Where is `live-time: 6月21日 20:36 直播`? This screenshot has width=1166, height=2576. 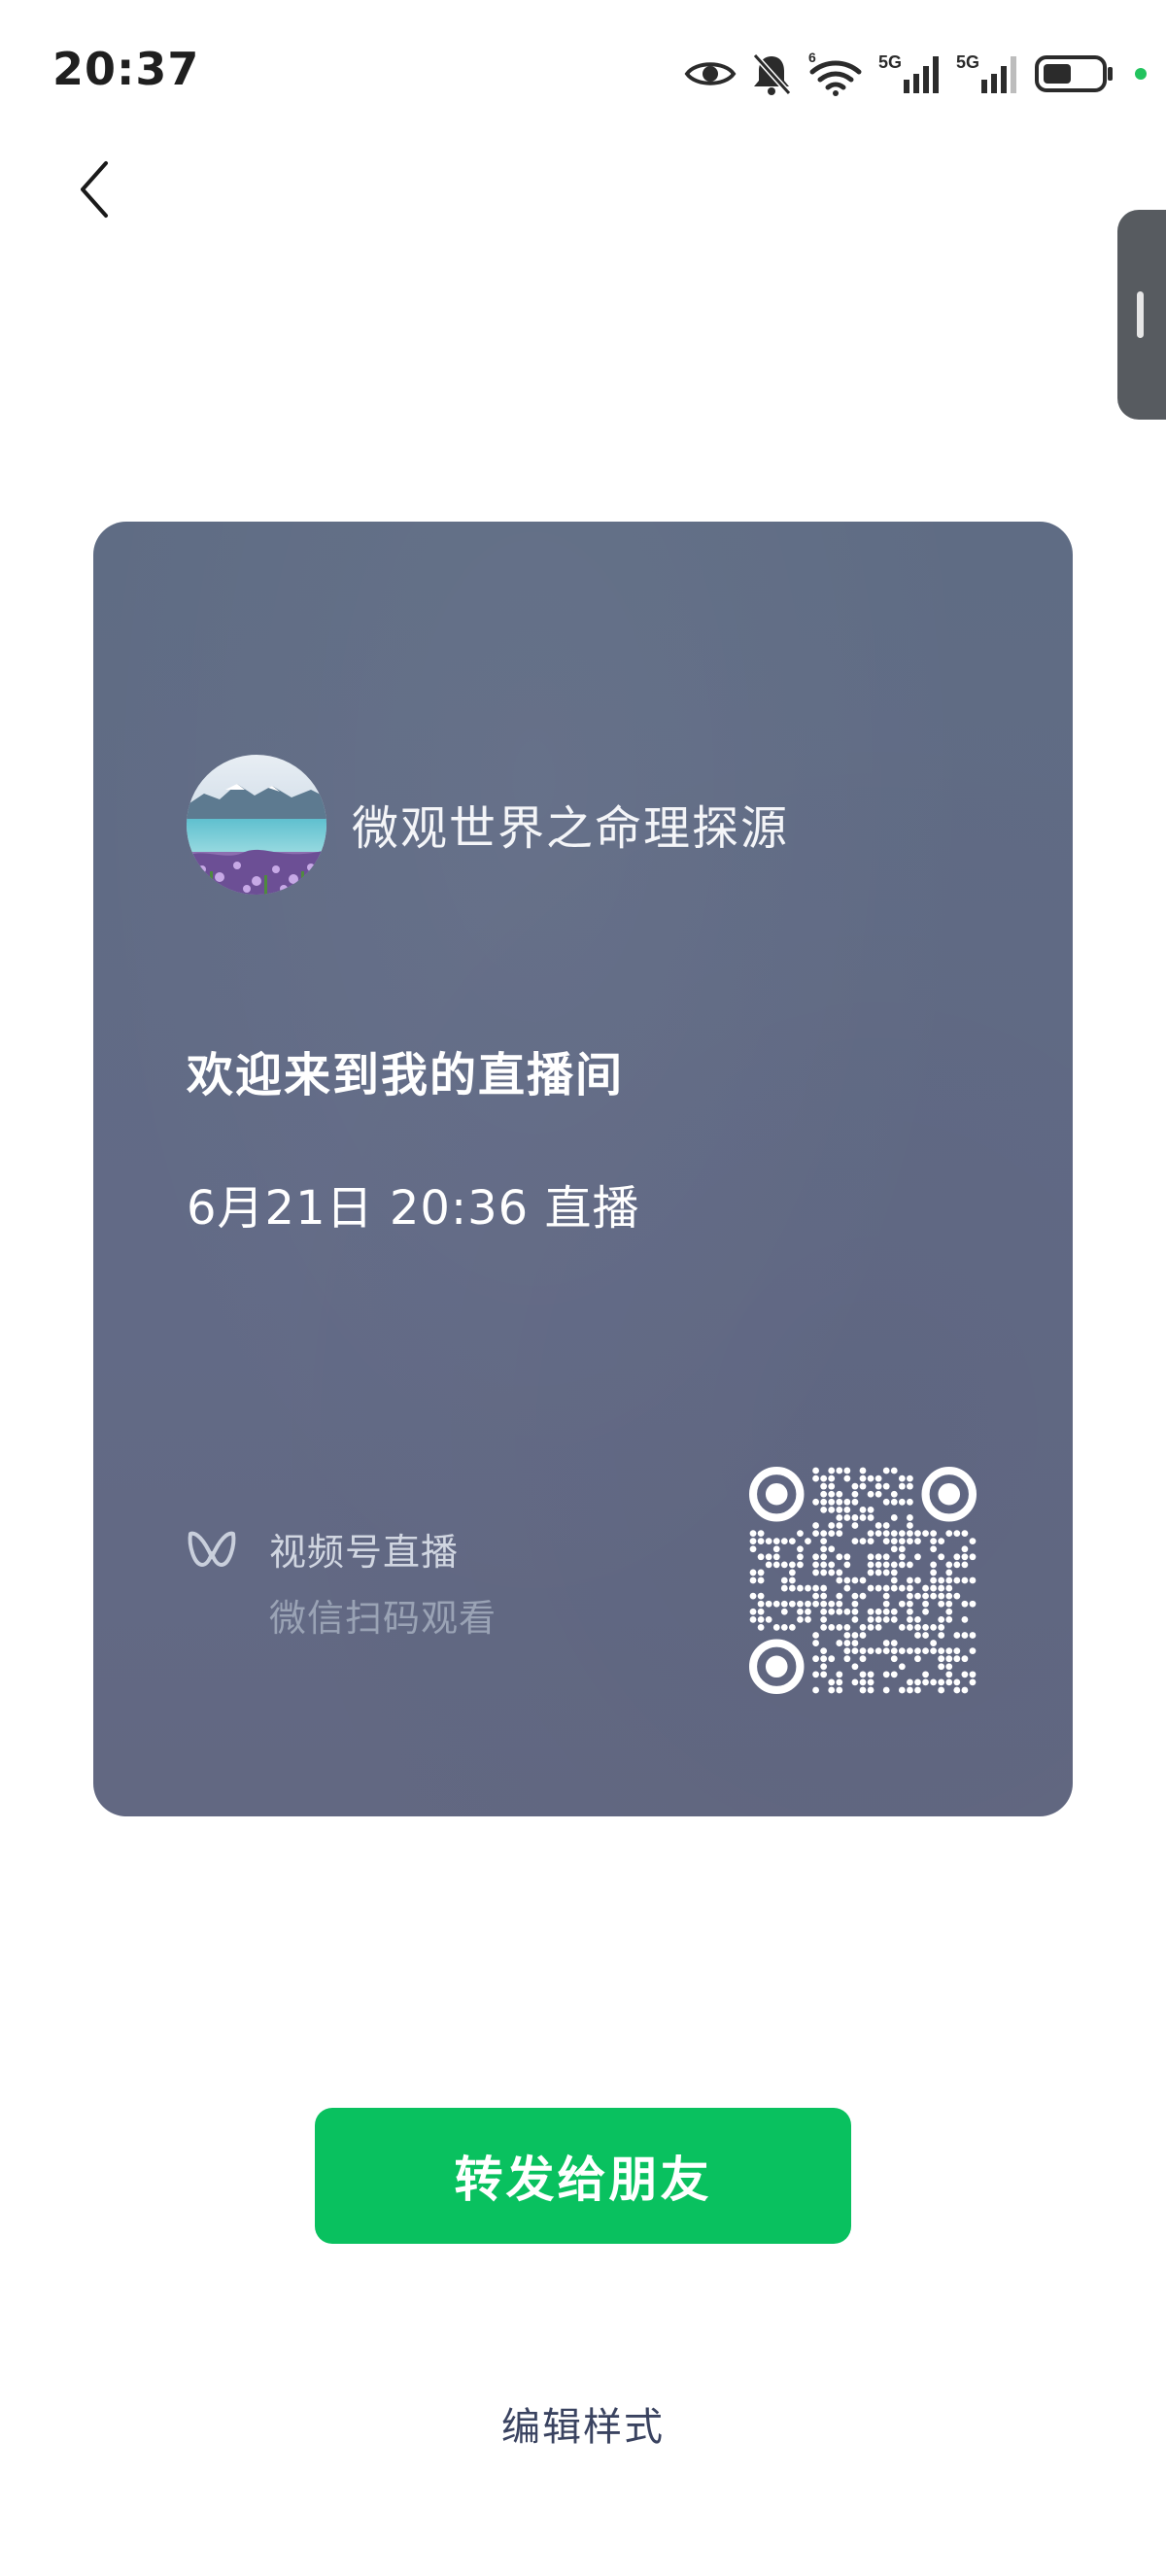
live-time: 6月21日 20:36 直播 is located at coordinates (413, 1208).